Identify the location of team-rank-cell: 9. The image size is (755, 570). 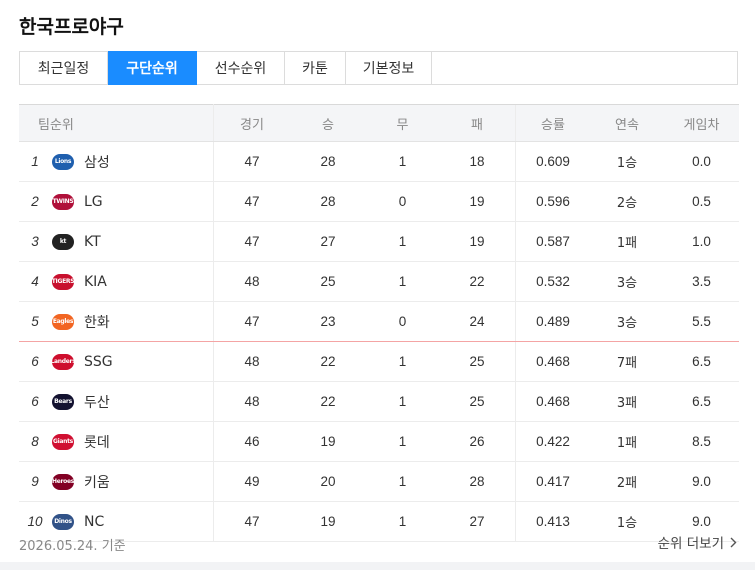
(35, 481).